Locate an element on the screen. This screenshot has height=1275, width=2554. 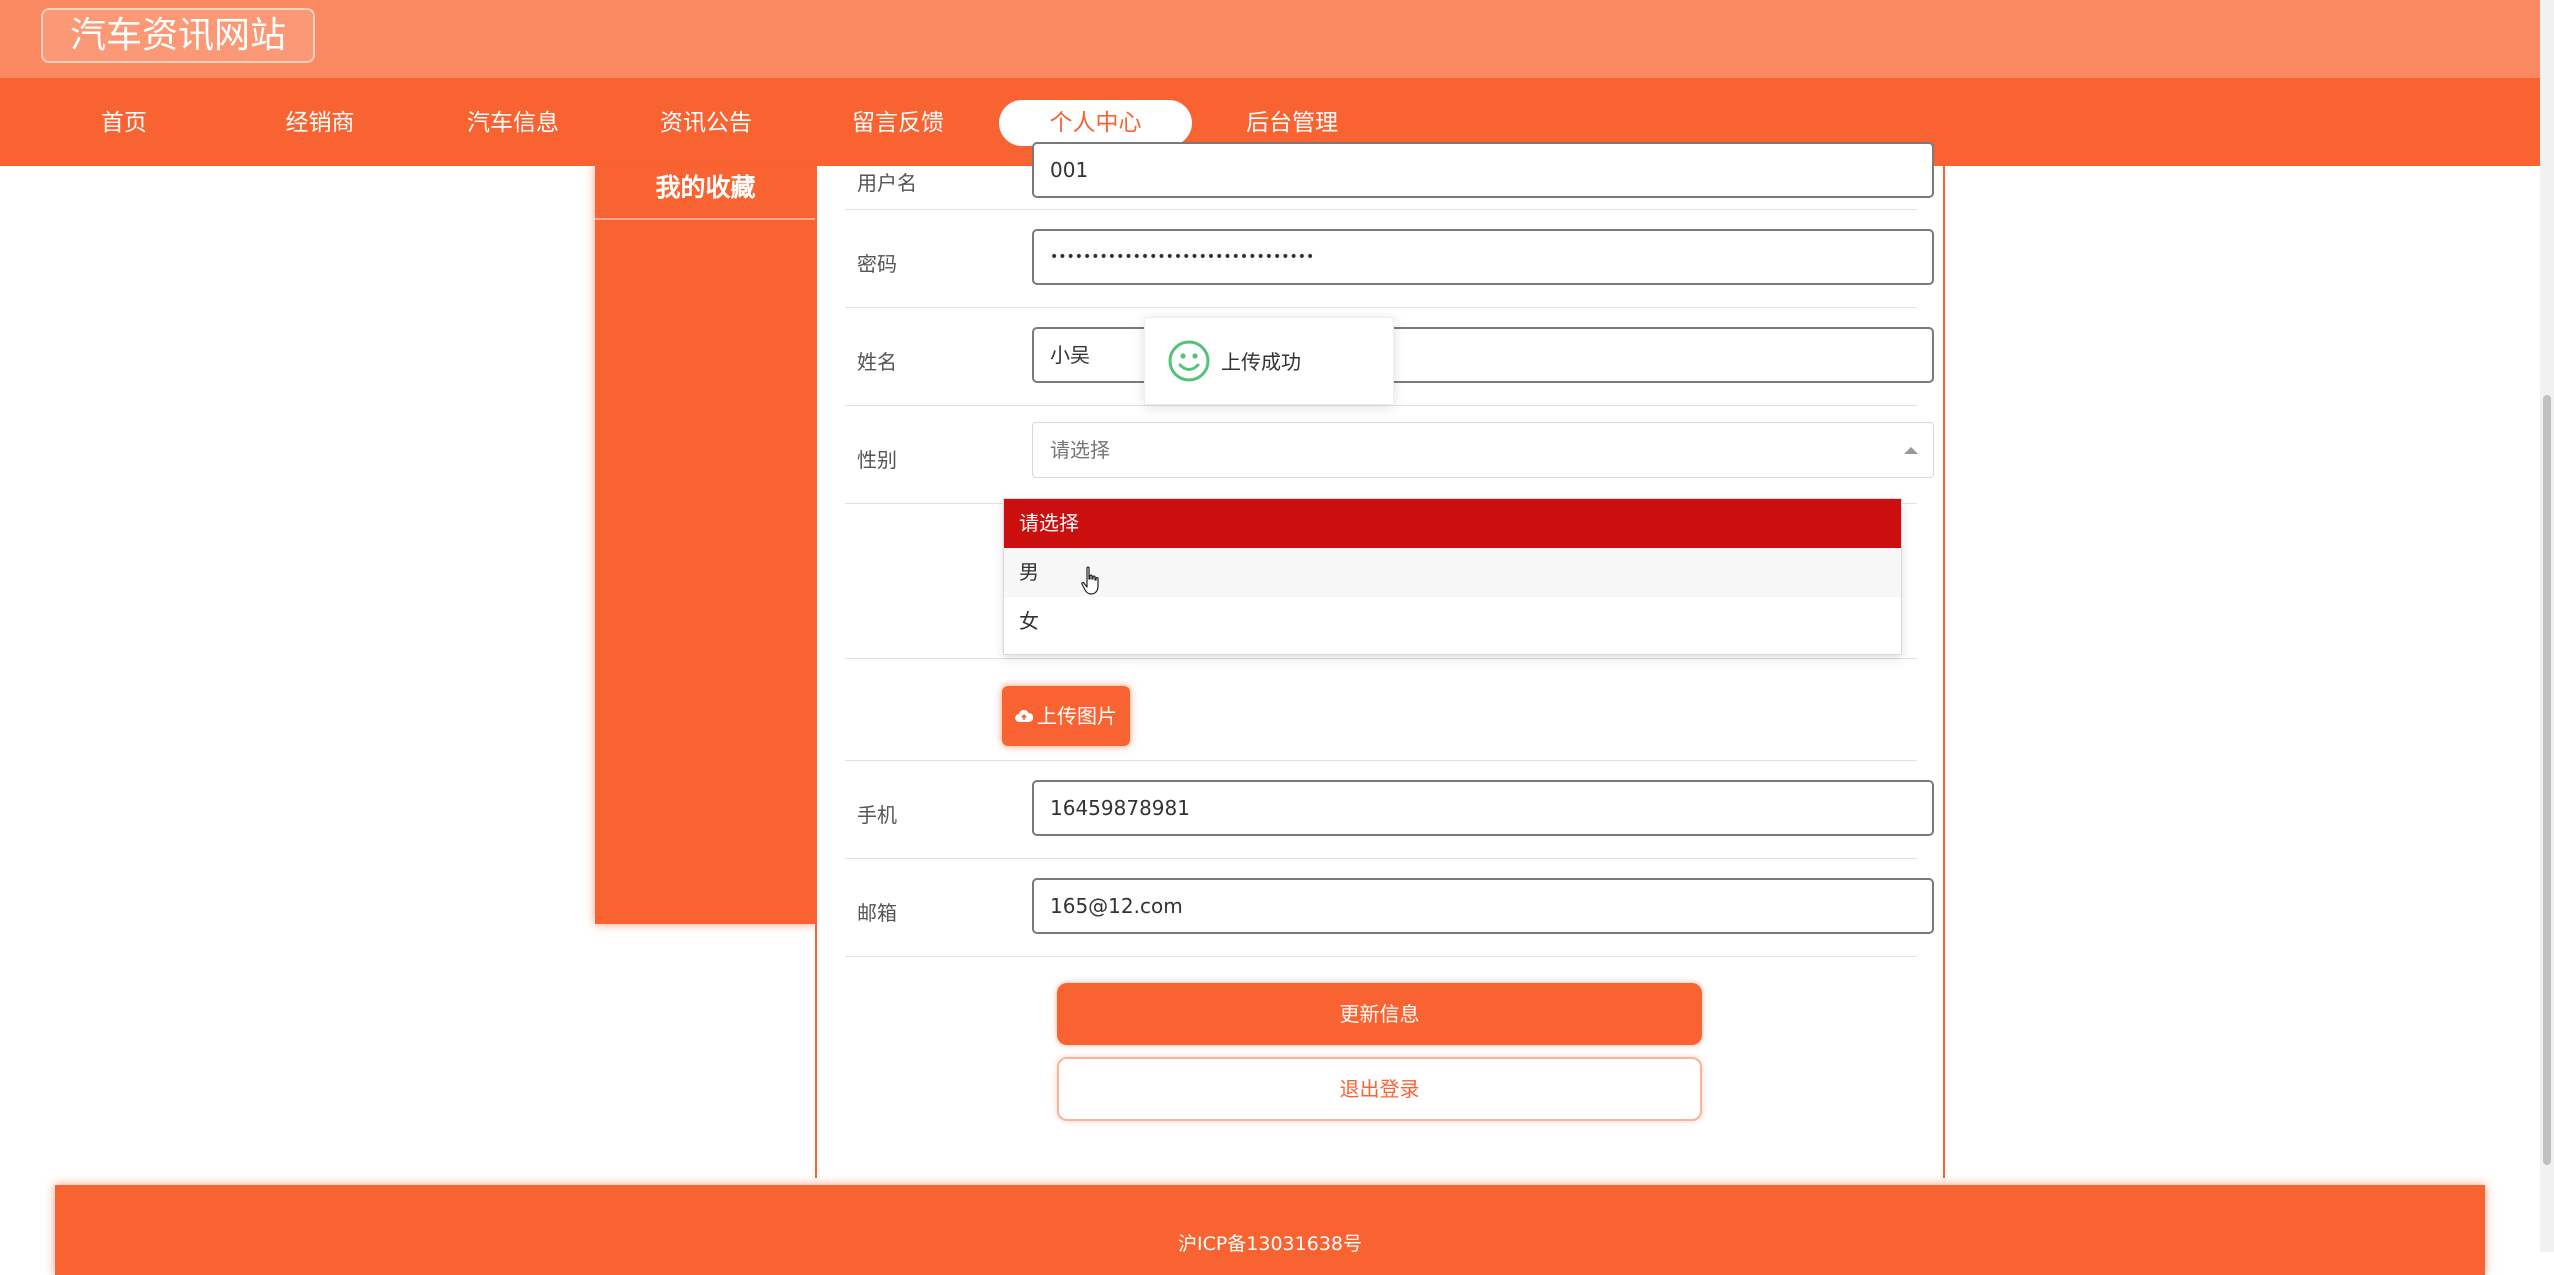
gender-option-female: 女 is located at coordinates (1452, 621).